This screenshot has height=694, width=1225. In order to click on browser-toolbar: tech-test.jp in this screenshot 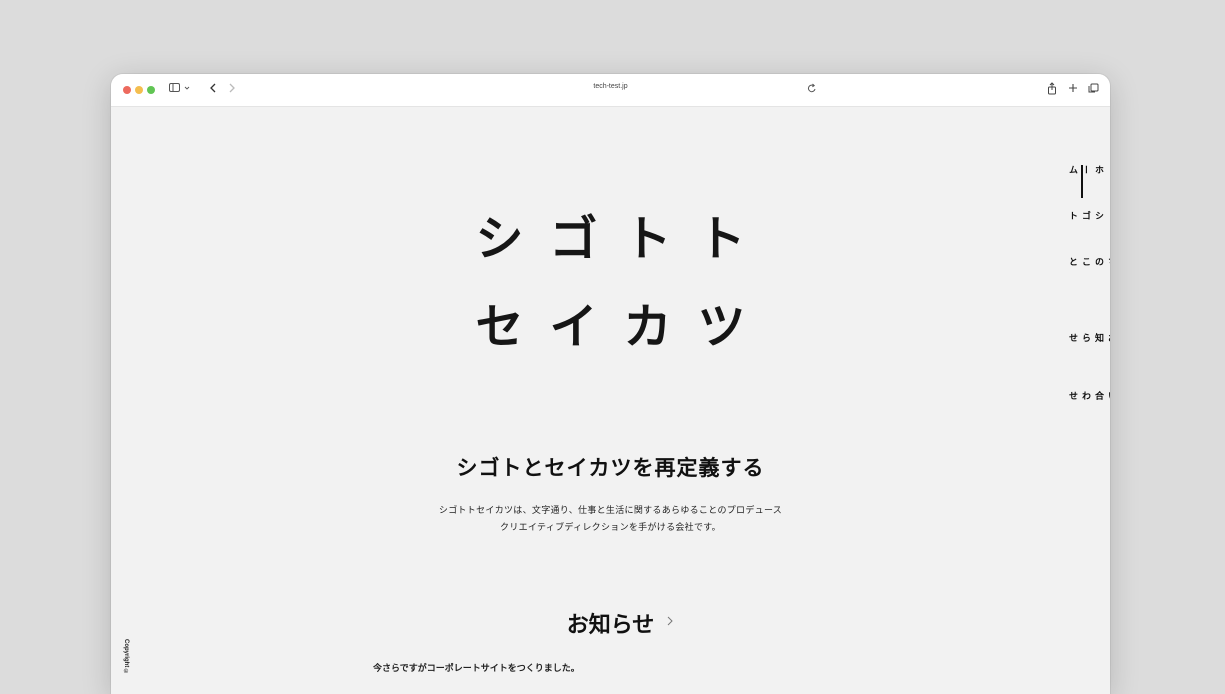, I will do `click(610, 90)`.